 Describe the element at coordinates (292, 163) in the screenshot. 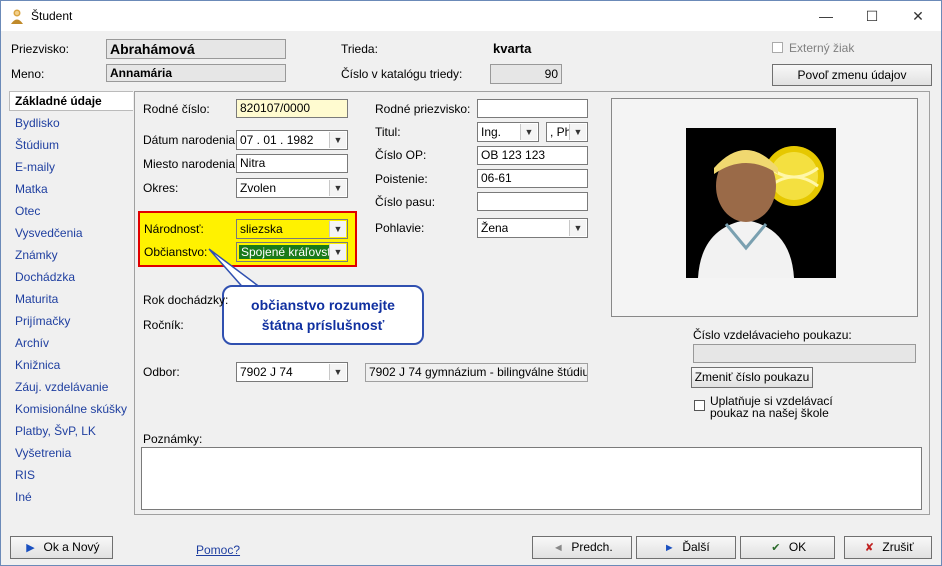

I see `miesto-narodenia-field: Nitra` at that location.